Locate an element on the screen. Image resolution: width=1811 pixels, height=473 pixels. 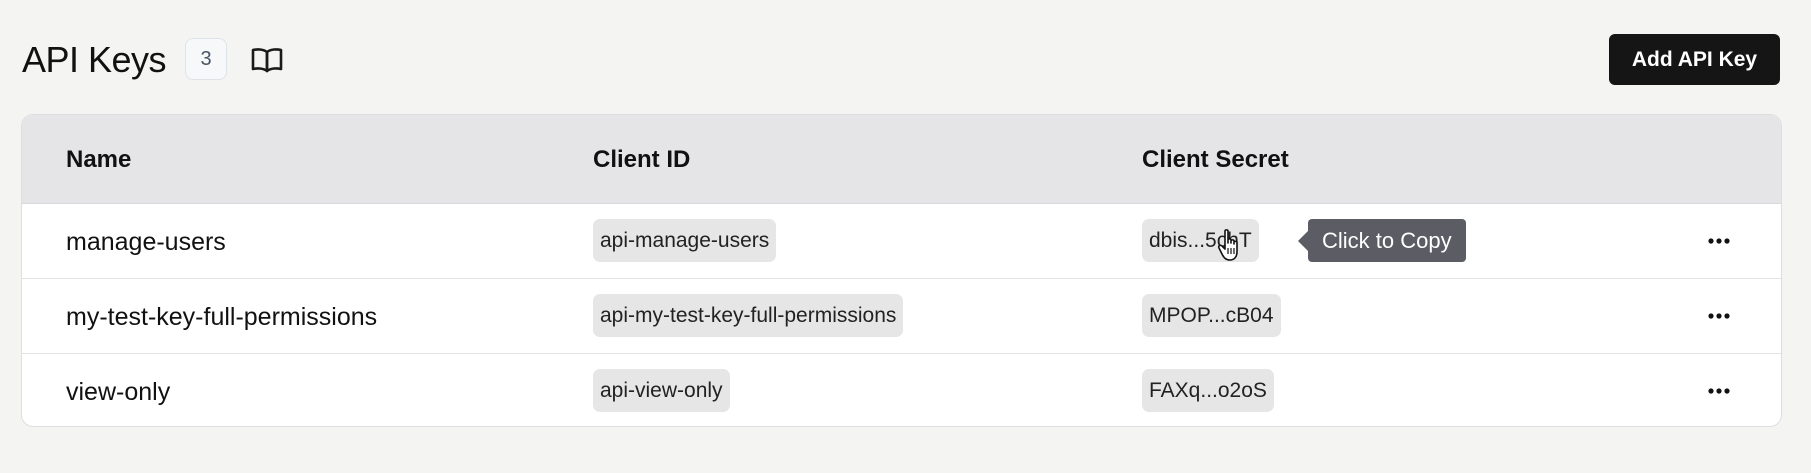
count-badge: 3 is located at coordinates (206, 59).